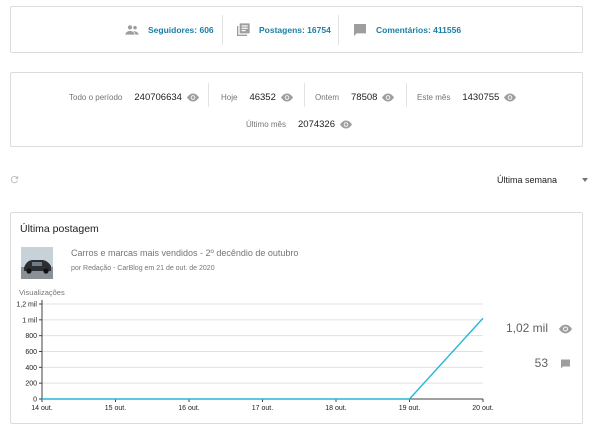 This screenshot has width=600, height=434. I want to click on stat-label: Último mês, so click(266, 124).